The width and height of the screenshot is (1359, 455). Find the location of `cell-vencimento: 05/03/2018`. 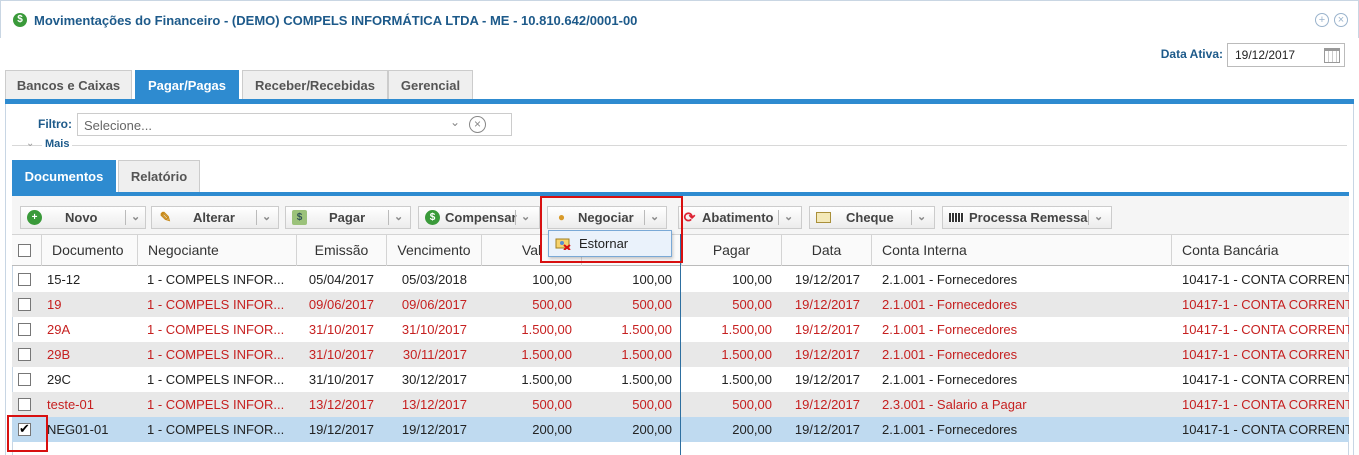

cell-vencimento: 05/03/2018 is located at coordinates (434, 279).